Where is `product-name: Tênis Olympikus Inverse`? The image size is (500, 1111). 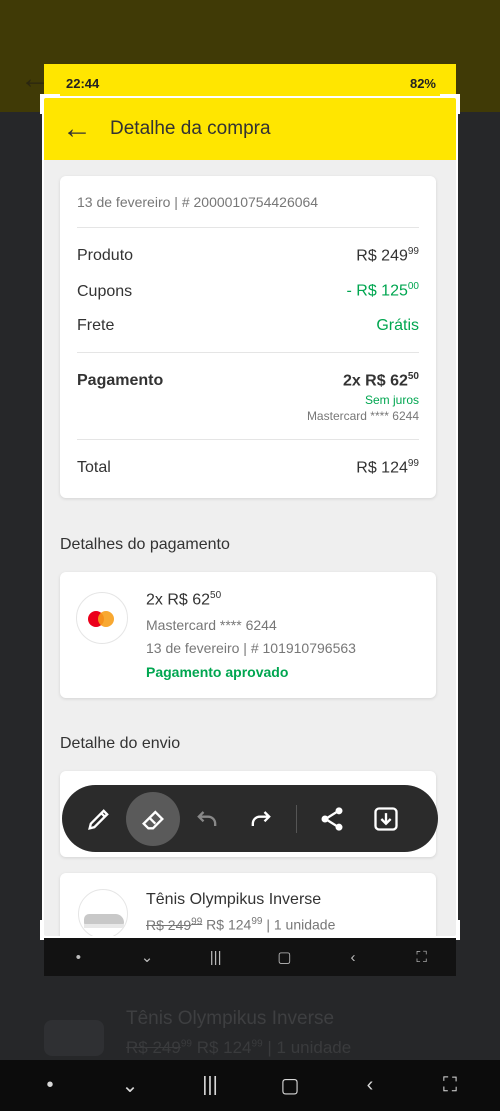
product-name: Tênis Olympikus Inverse is located at coordinates (234, 899).